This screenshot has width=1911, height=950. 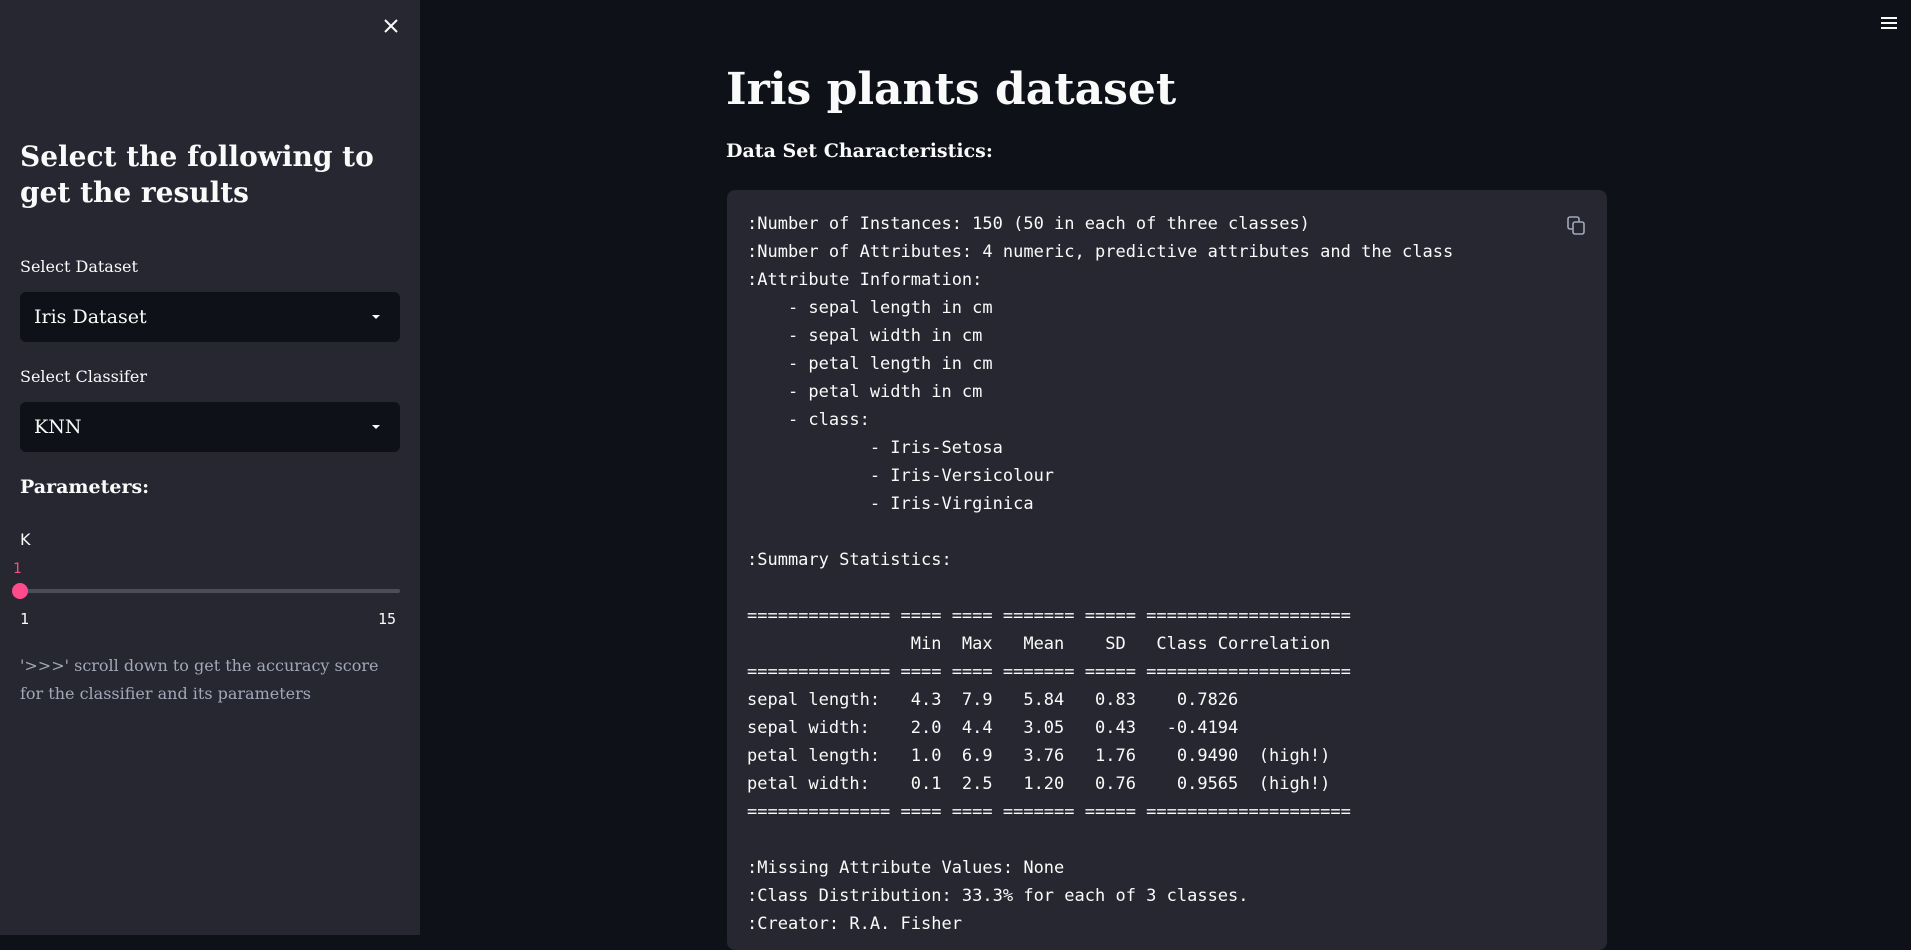 What do you see at coordinates (210, 427) in the screenshot?
I see `classifier-select: KNN` at bounding box center [210, 427].